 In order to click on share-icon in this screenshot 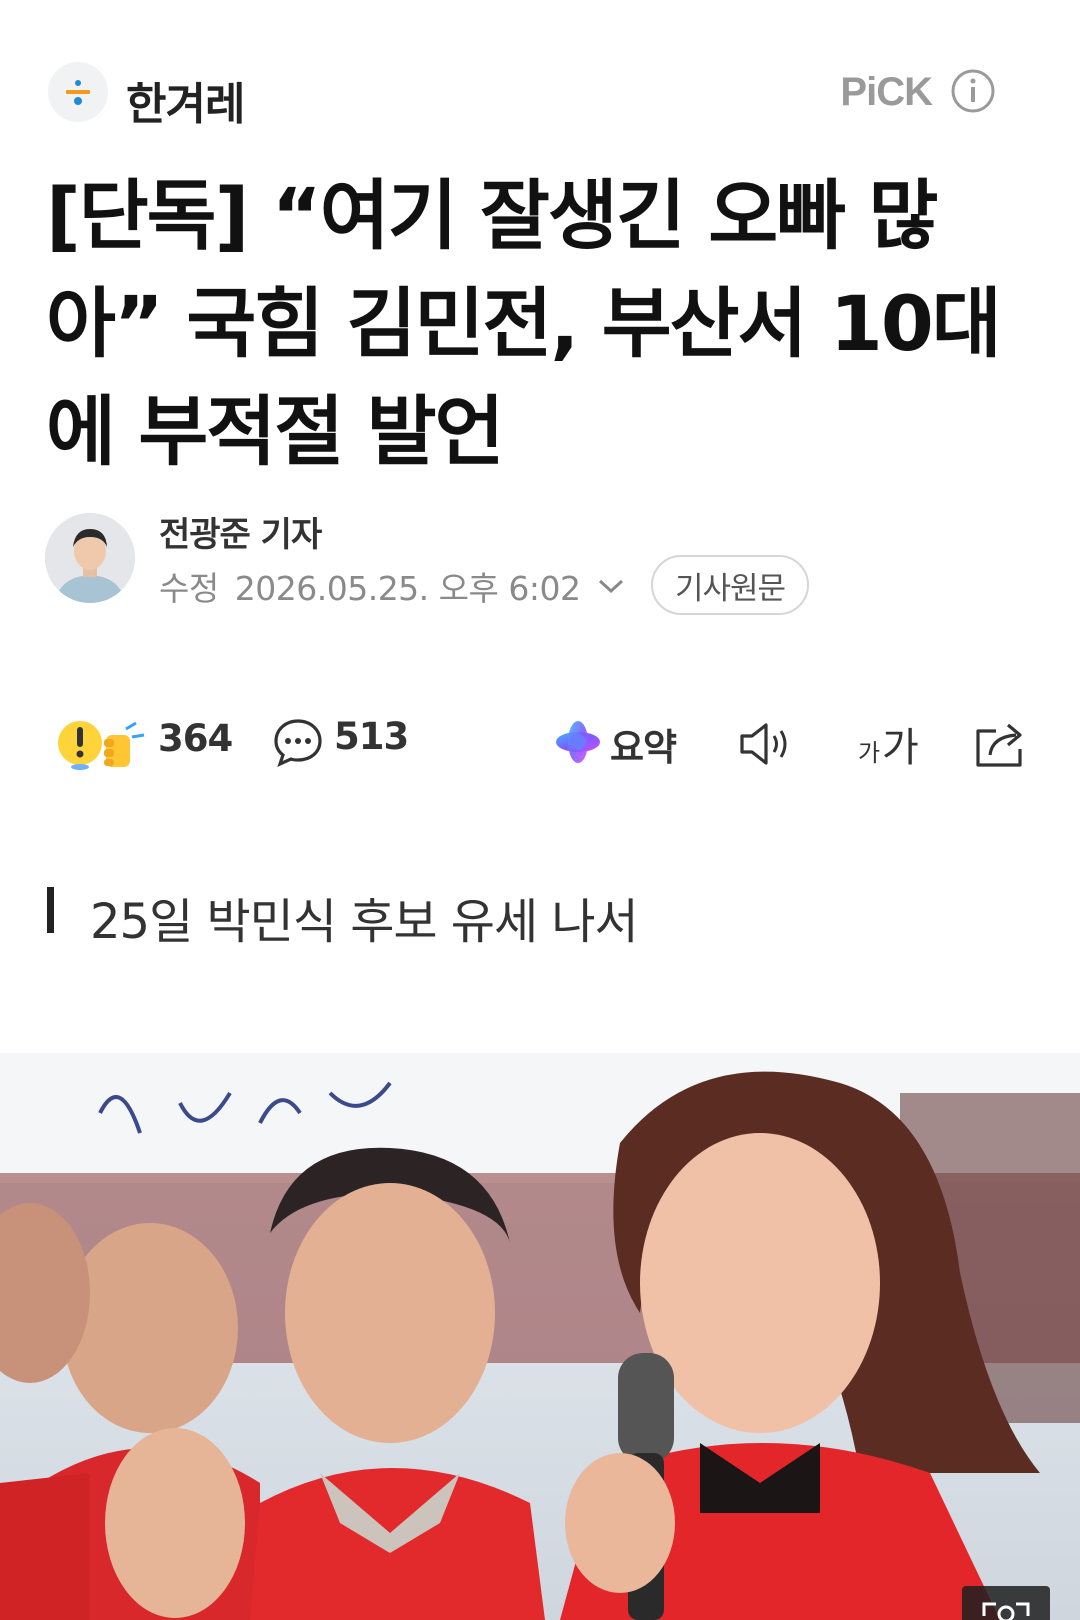, I will do `click(1002, 743)`.